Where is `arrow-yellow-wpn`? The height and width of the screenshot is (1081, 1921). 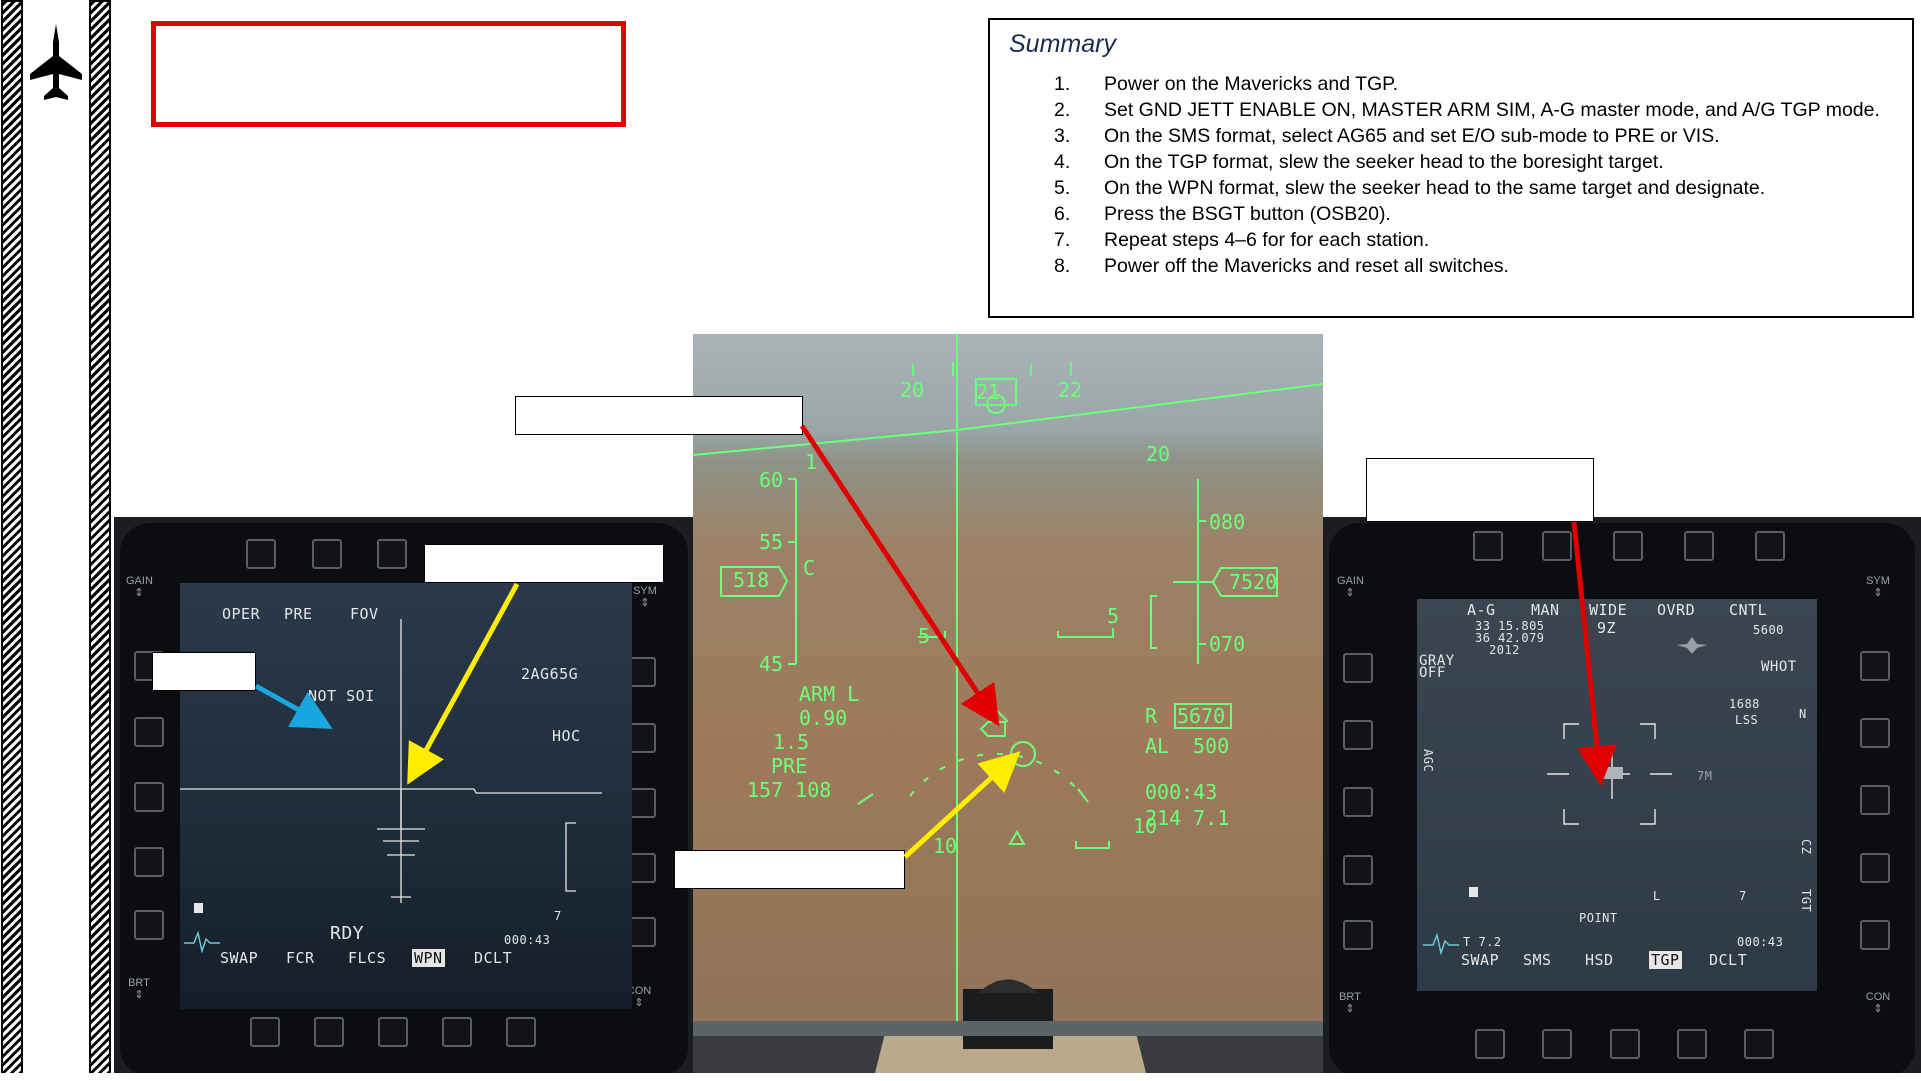
arrow-yellow-wpn is located at coordinates (463, 683).